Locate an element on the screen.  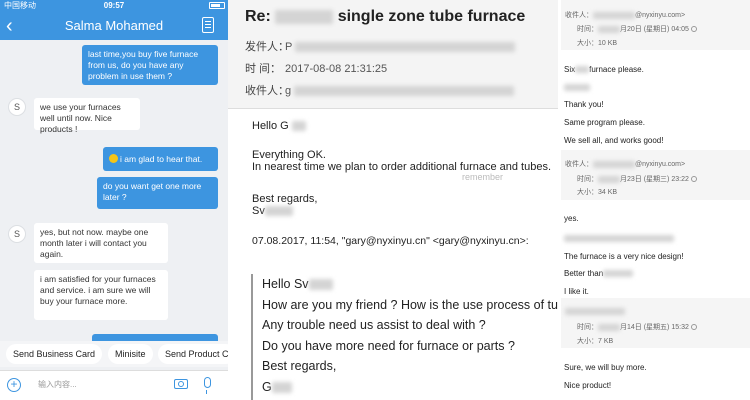
meta-line: 时间： 月23日 (星期三) 23:22 is located at coordinates (637, 179).